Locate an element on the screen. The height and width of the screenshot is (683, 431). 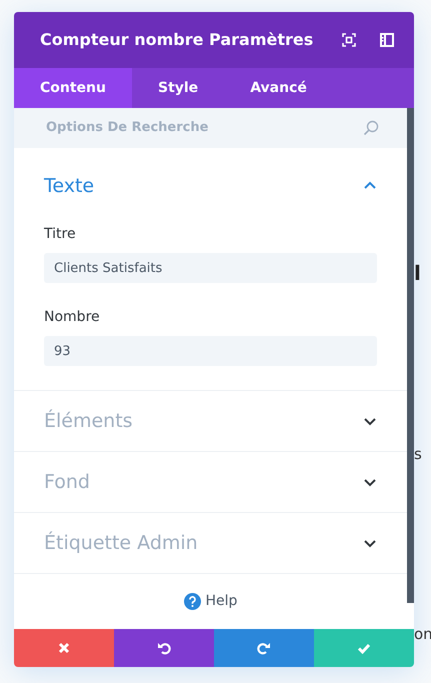
help-icon is located at coordinates (192, 601).